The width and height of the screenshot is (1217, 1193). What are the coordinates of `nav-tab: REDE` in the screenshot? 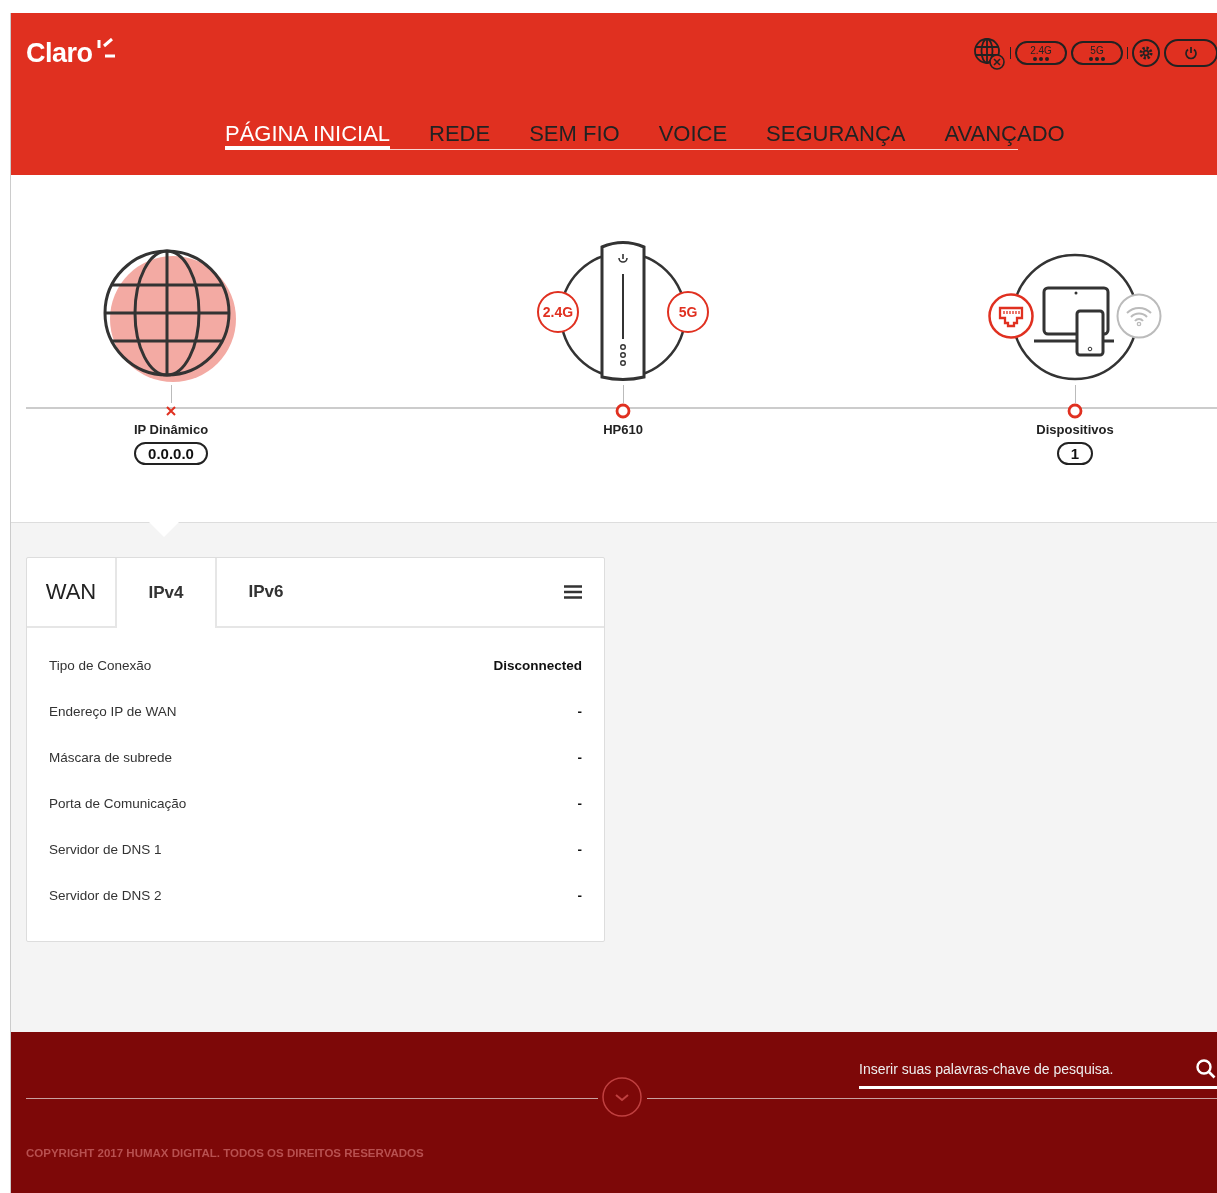 It's located at (460, 136).